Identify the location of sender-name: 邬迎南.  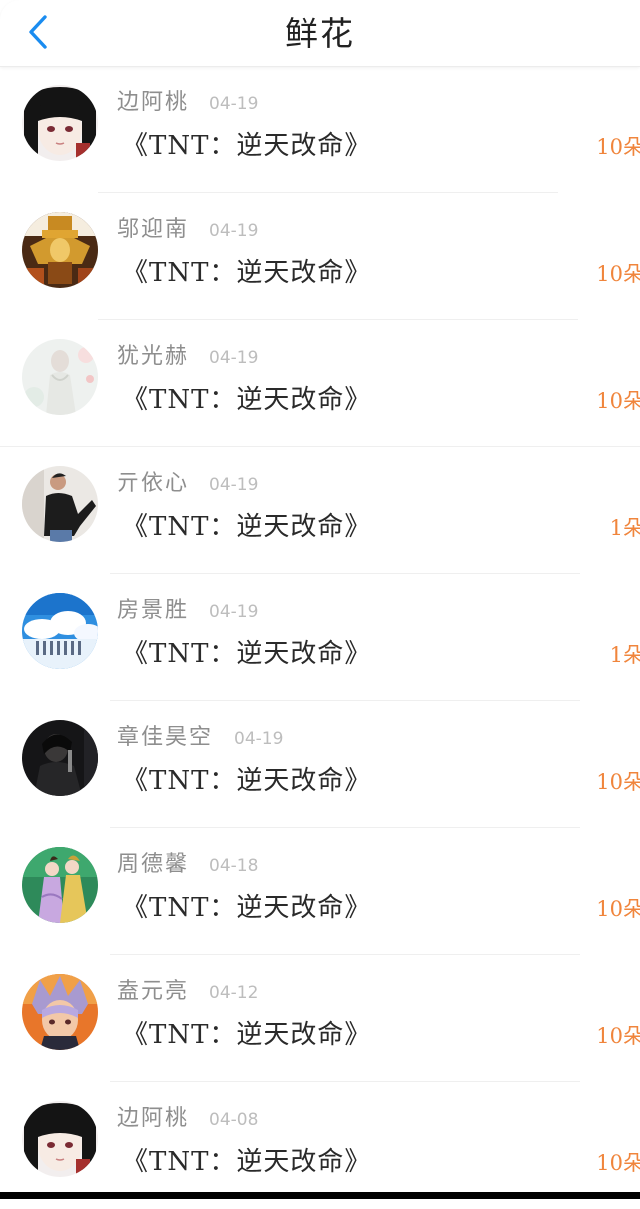
(153, 229).